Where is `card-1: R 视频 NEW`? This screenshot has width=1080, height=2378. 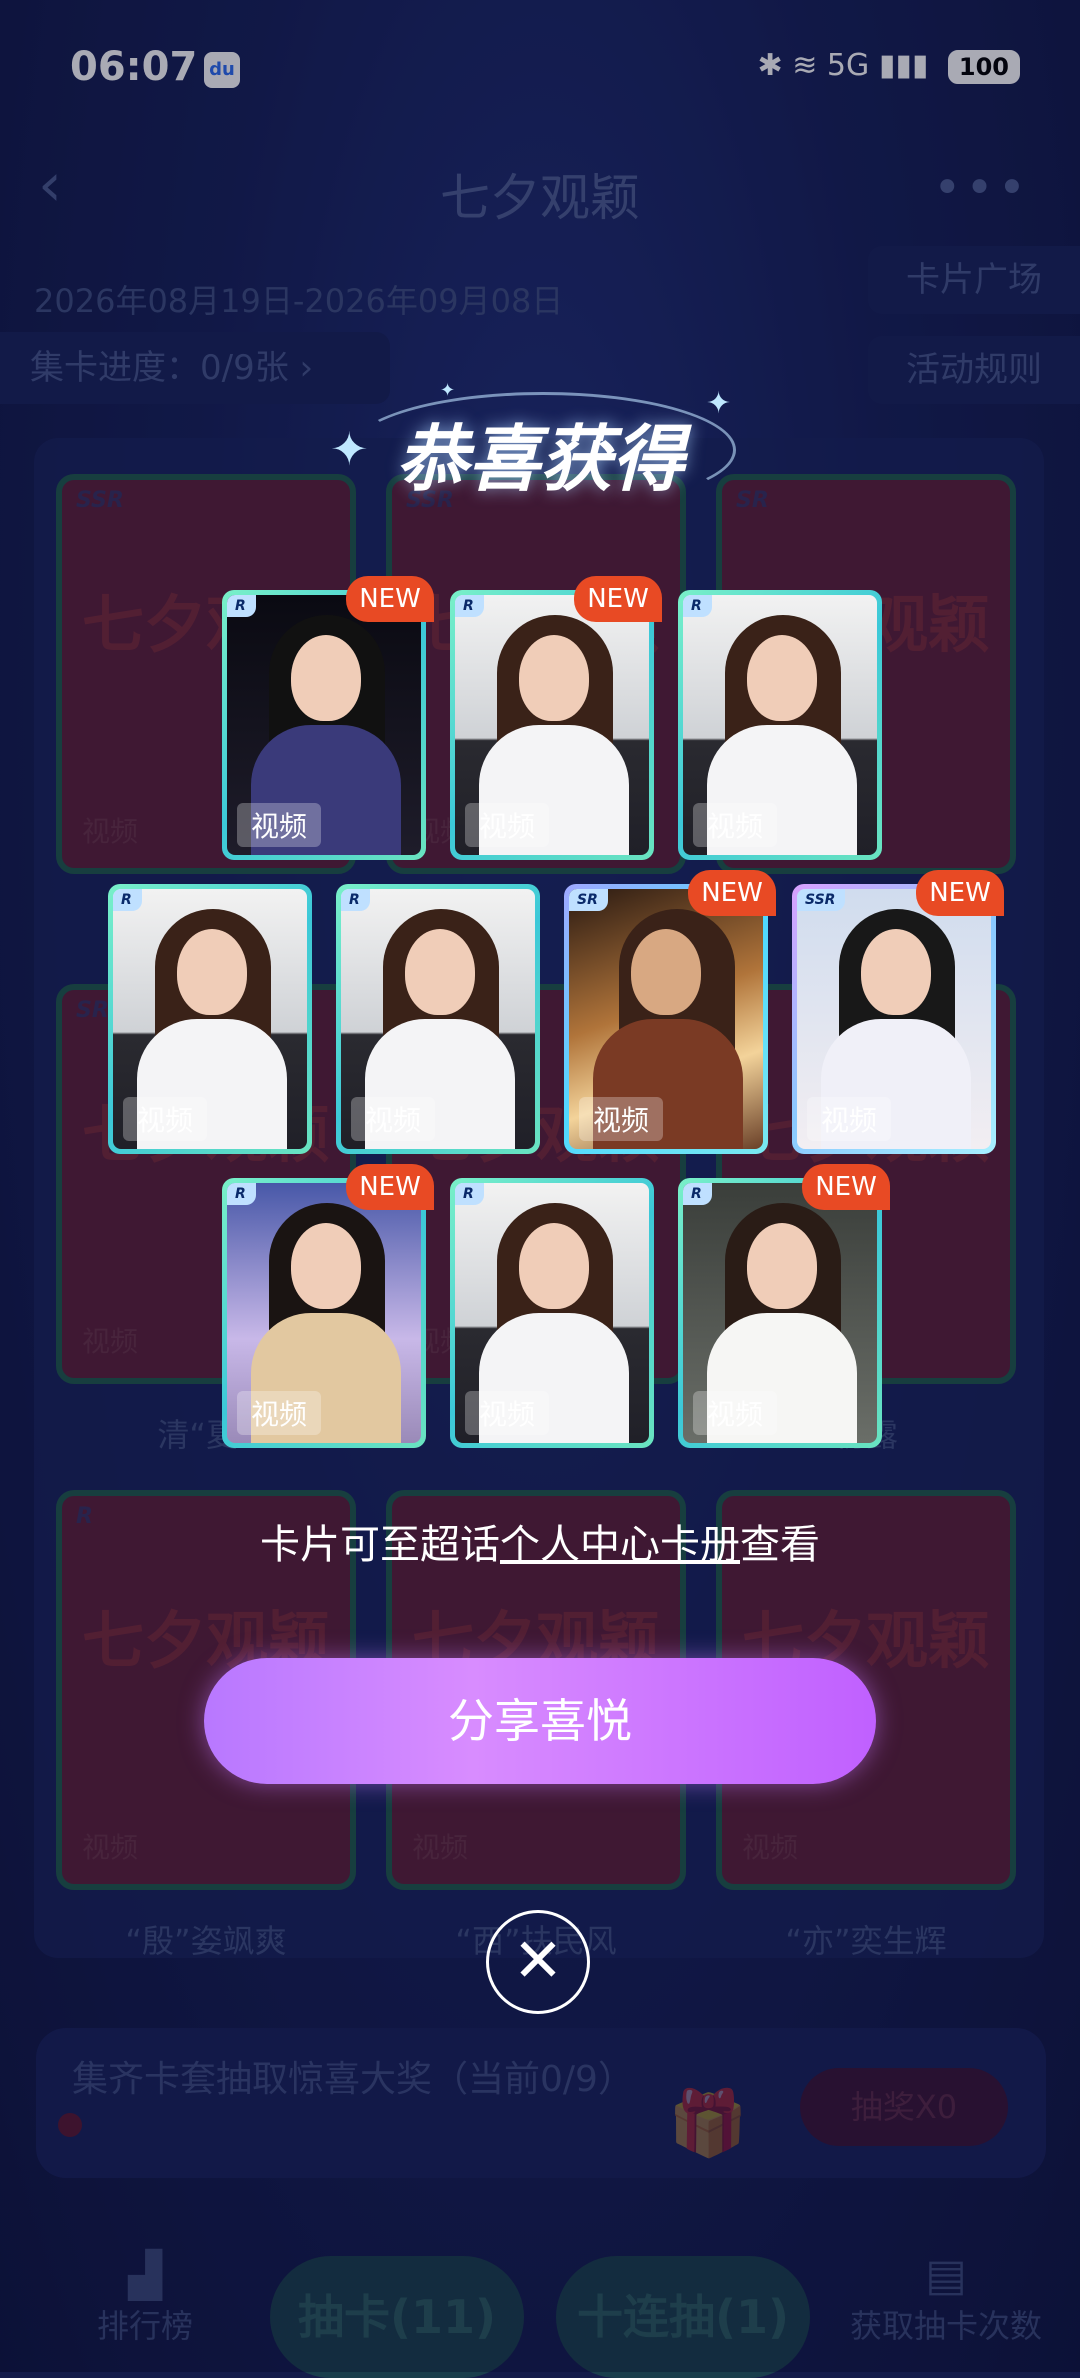 card-1: R 视频 NEW is located at coordinates (328, 718).